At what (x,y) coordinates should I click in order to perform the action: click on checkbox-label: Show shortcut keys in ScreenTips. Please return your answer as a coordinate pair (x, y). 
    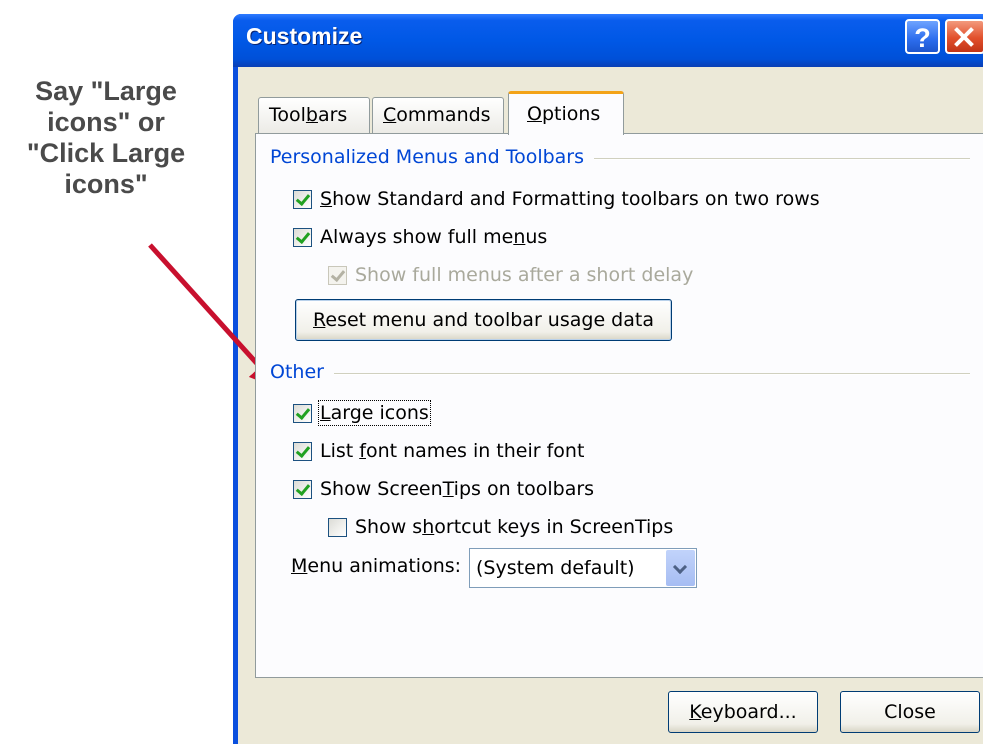
    Looking at the image, I should click on (514, 527).